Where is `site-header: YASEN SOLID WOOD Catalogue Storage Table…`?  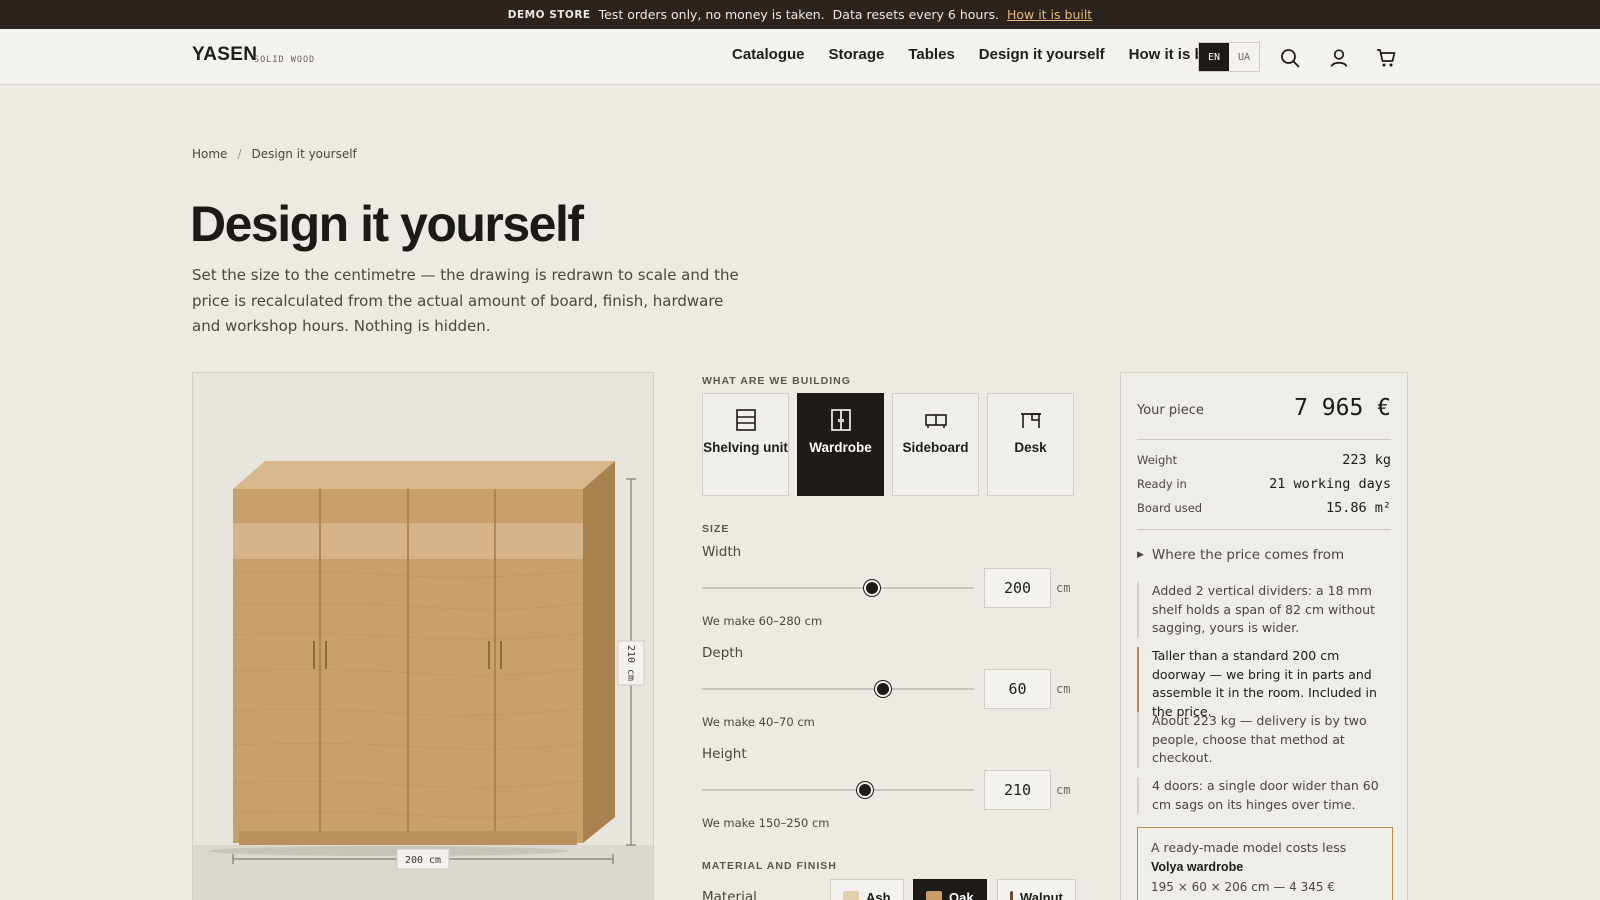 site-header: YASEN SOLID WOOD Catalogue Storage Table… is located at coordinates (800, 57).